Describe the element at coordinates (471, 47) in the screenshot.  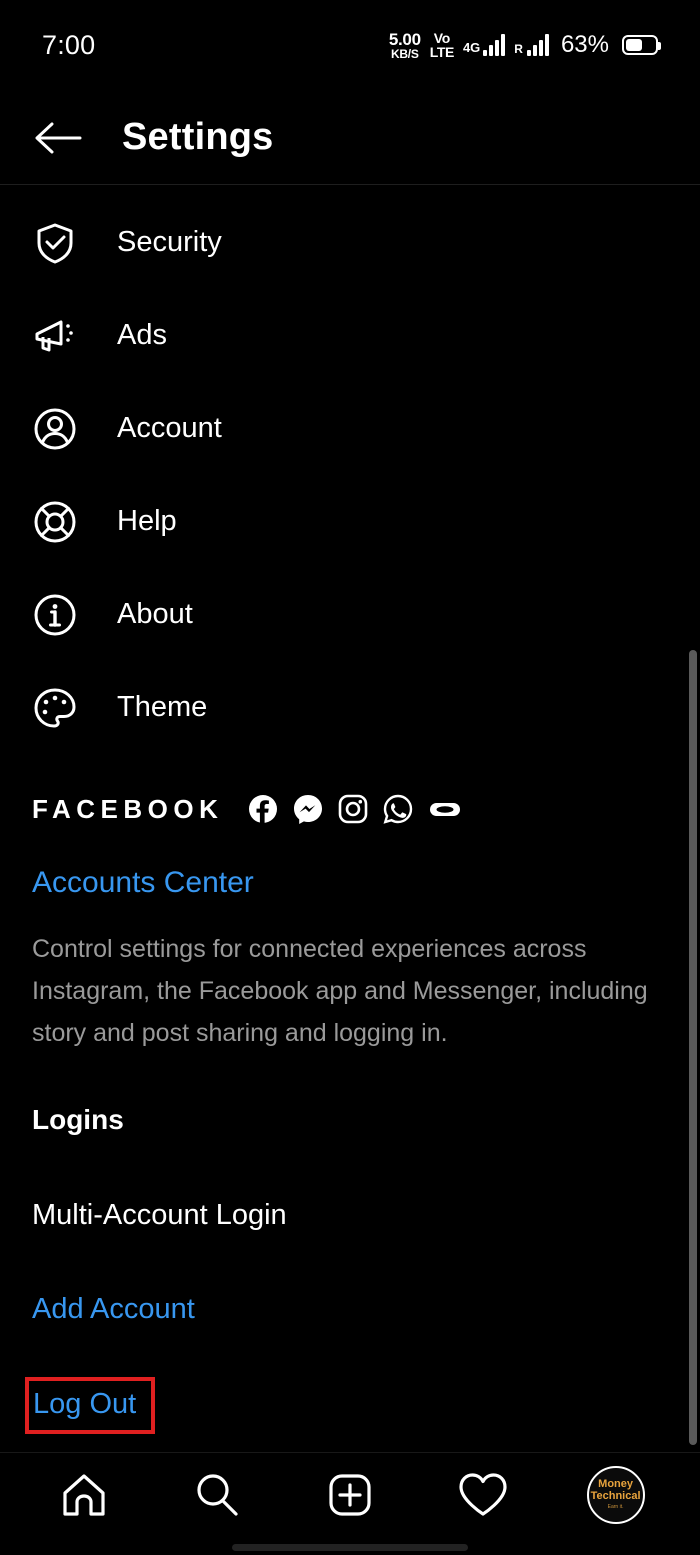
I see `network-type-label: 4G` at that location.